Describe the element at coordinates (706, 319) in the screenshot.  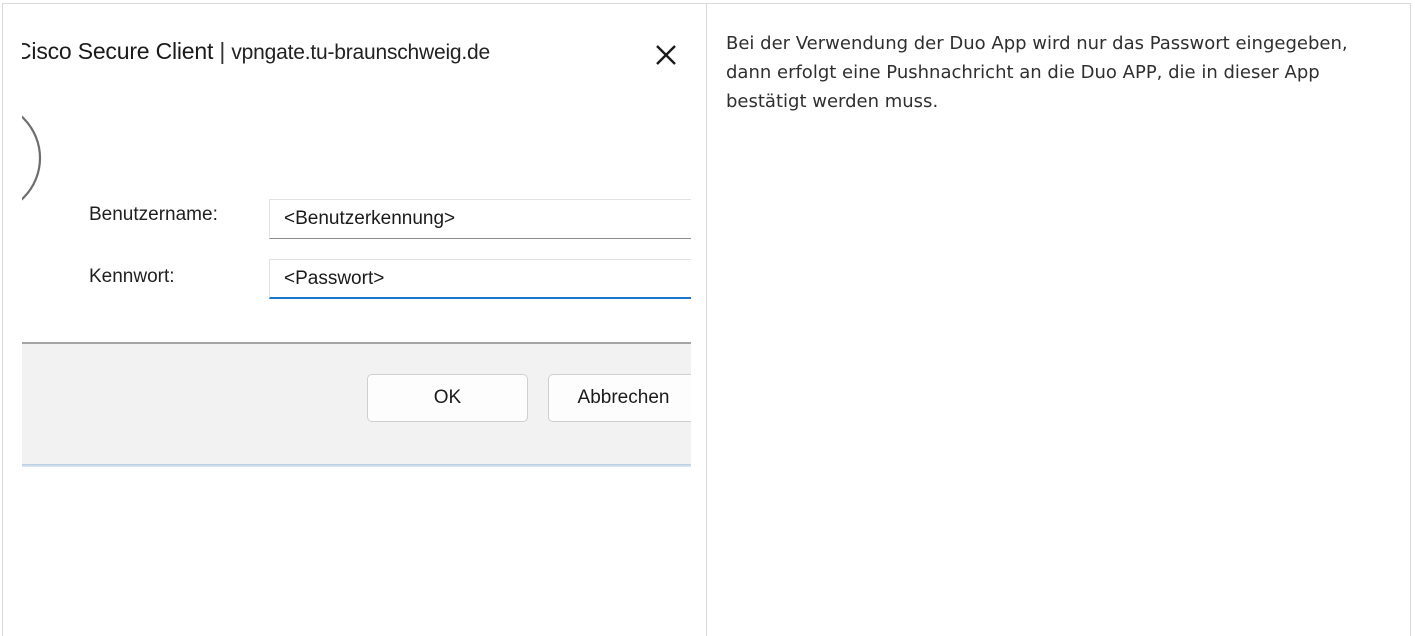
I see `table-column-divider` at that location.